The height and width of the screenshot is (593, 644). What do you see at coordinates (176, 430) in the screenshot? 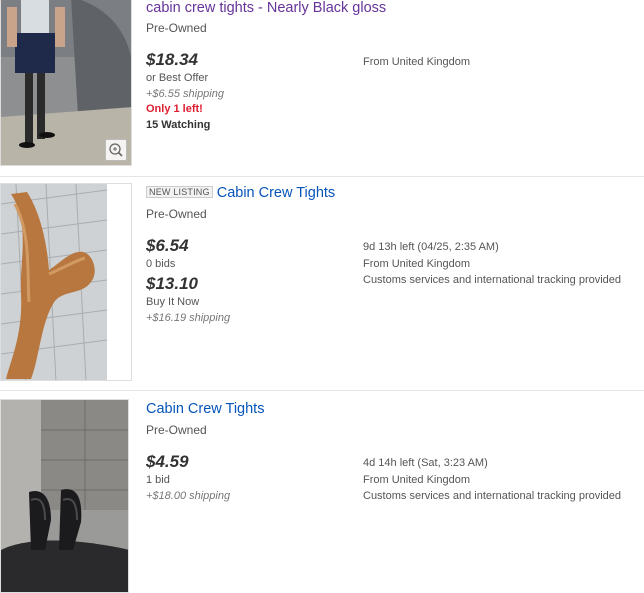
I see `listing-3-condition: Pre-Owned` at bounding box center [176, 430].